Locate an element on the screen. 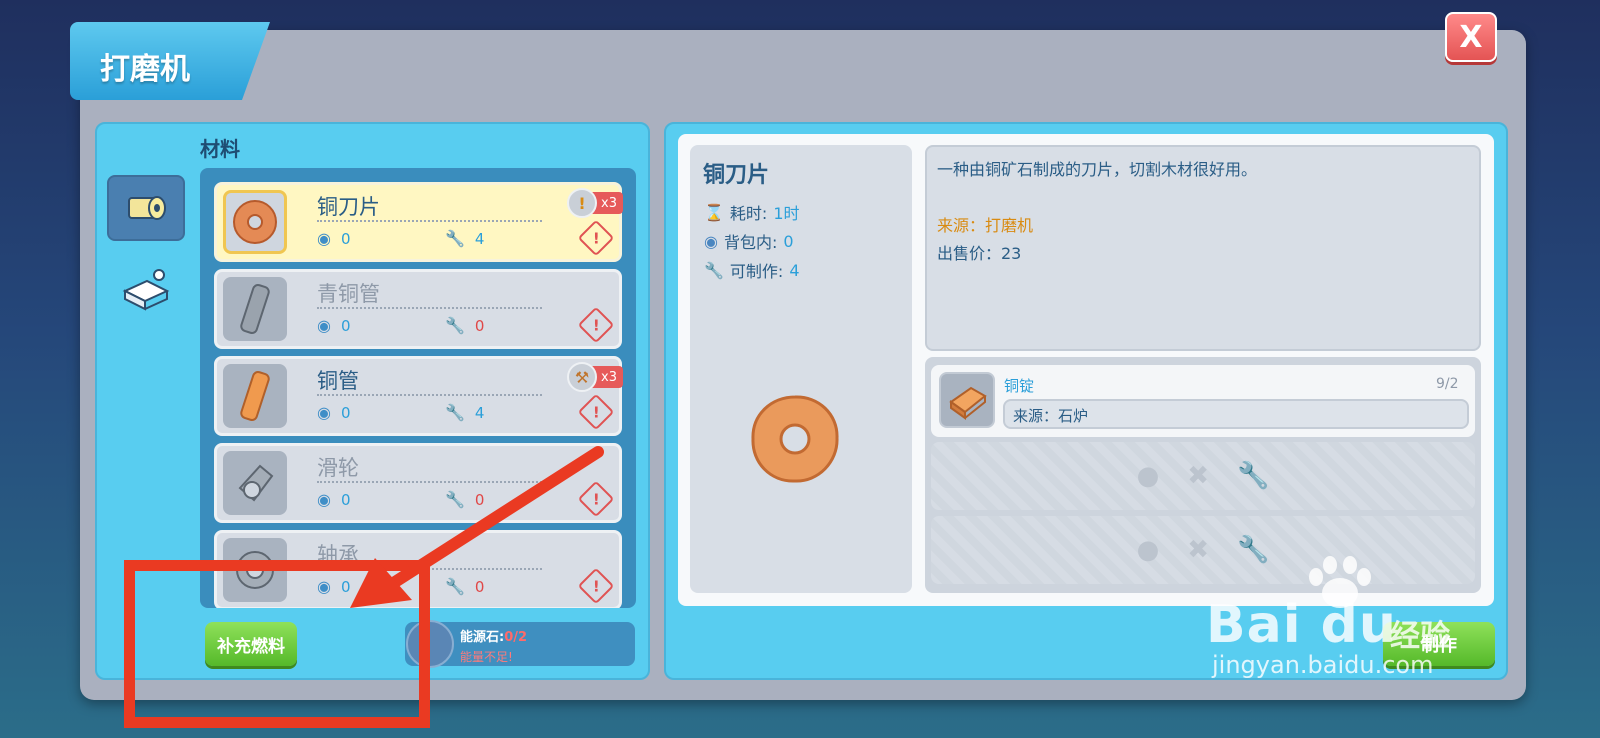  tab-materials is located at coordinates (146, 208).